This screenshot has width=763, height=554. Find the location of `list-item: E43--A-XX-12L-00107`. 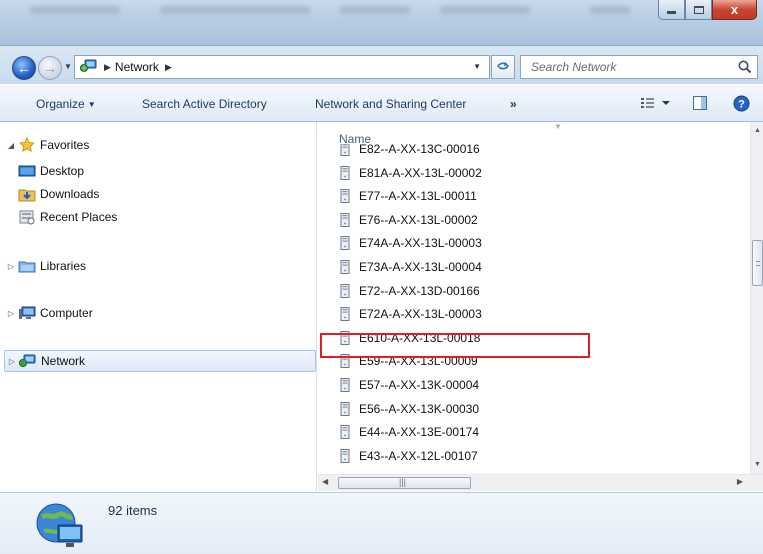

list-item: E43--A-XX-12L-00107 is located at coordinates (409, 456).